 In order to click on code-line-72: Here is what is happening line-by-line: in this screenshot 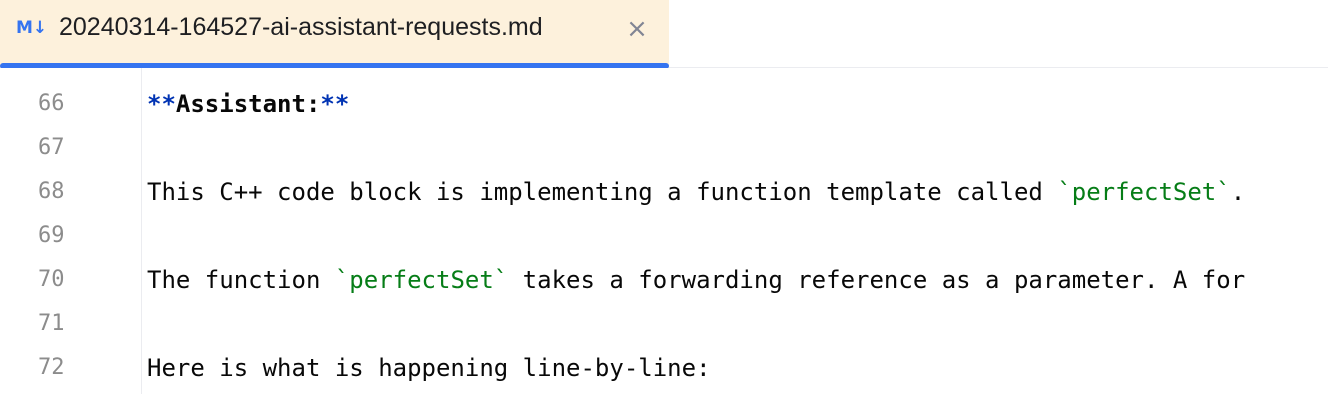, I will do `click(429, 368)`.